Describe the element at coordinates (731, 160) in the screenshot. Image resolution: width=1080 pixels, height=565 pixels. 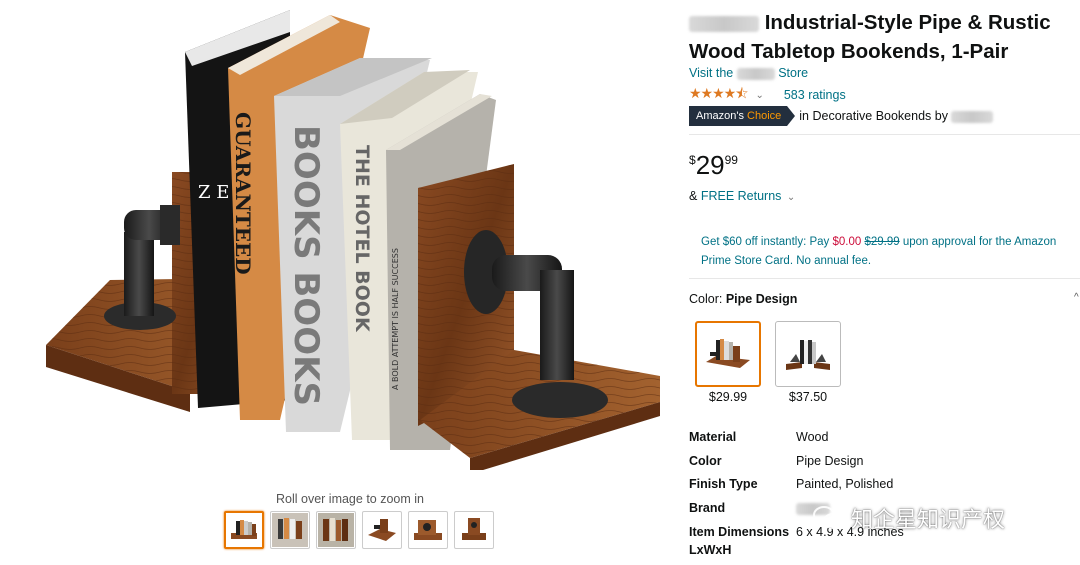
I see `price-fraction: 99` at that location.